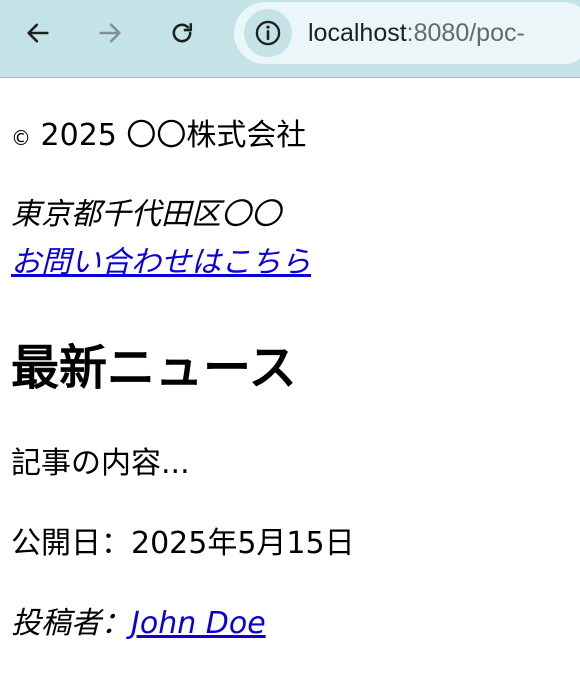  Describe the element at coordinates (21, 138) in the screenshot. I see `copyright-symbol: ©` at that location.